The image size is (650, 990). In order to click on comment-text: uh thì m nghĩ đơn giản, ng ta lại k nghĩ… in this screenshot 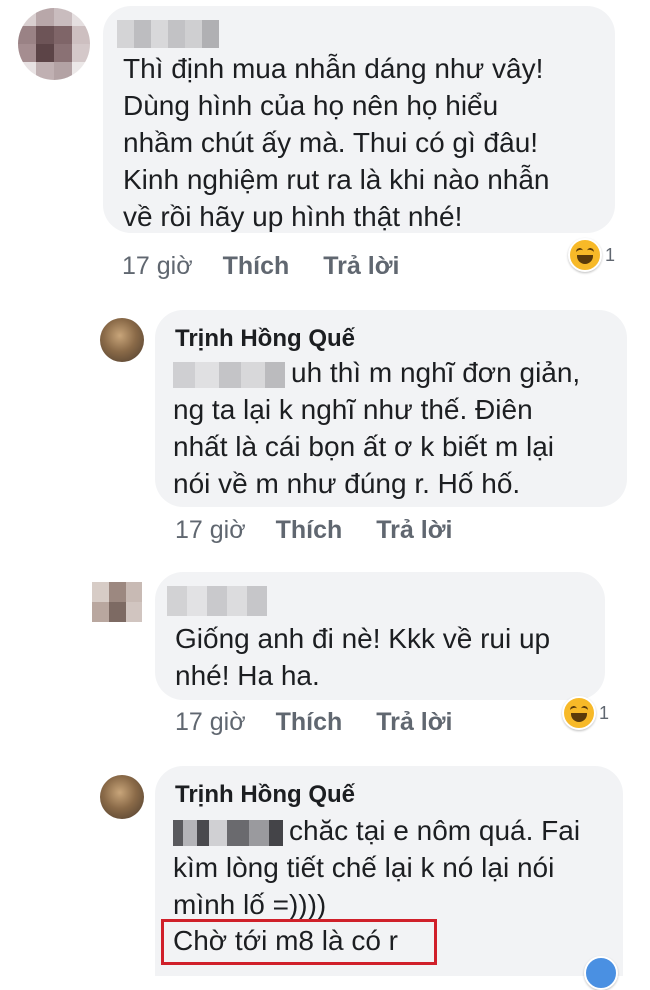, I will do `click(377, 428)`.